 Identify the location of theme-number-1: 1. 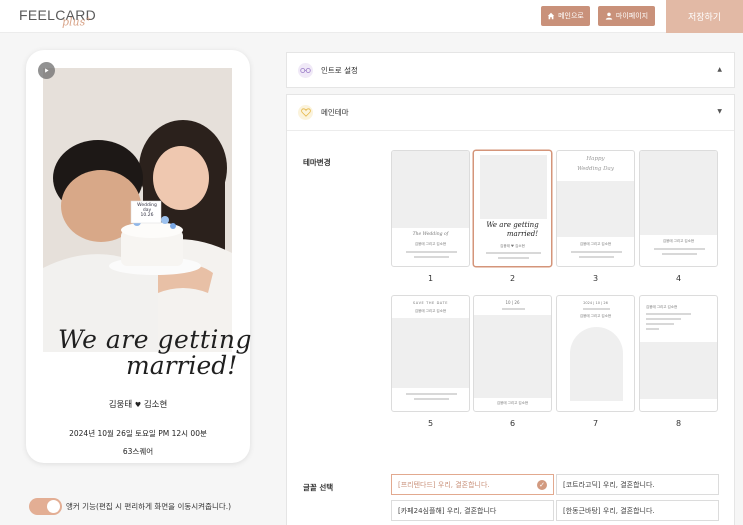
(430, 278).